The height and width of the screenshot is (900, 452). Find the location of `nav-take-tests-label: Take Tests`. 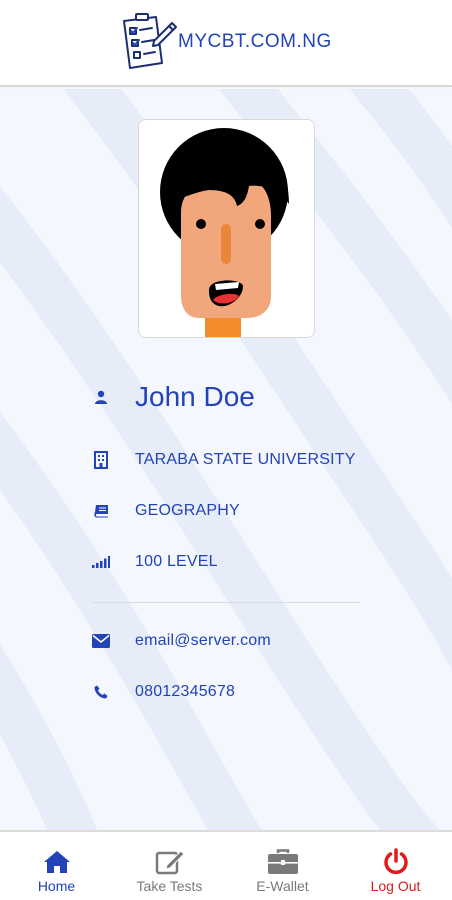

nav-take-tests-label: Take Tests is located at coordinates (169, 886).